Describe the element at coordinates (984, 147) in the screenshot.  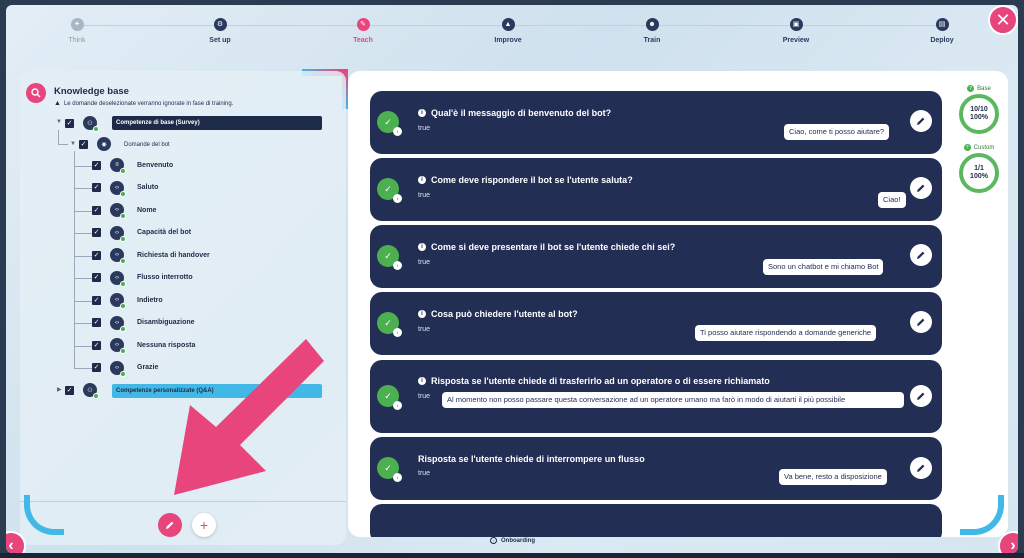
I see `stat-label-text: Custom` at that location.